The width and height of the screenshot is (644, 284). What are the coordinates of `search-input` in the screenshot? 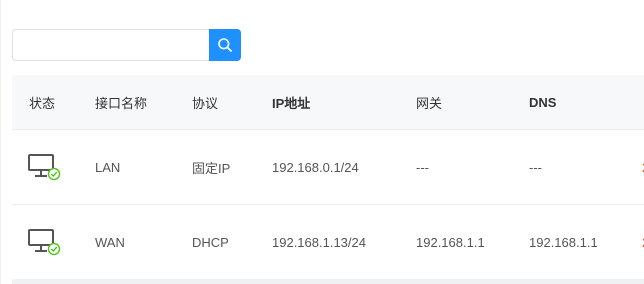 It's located at (110, 45).